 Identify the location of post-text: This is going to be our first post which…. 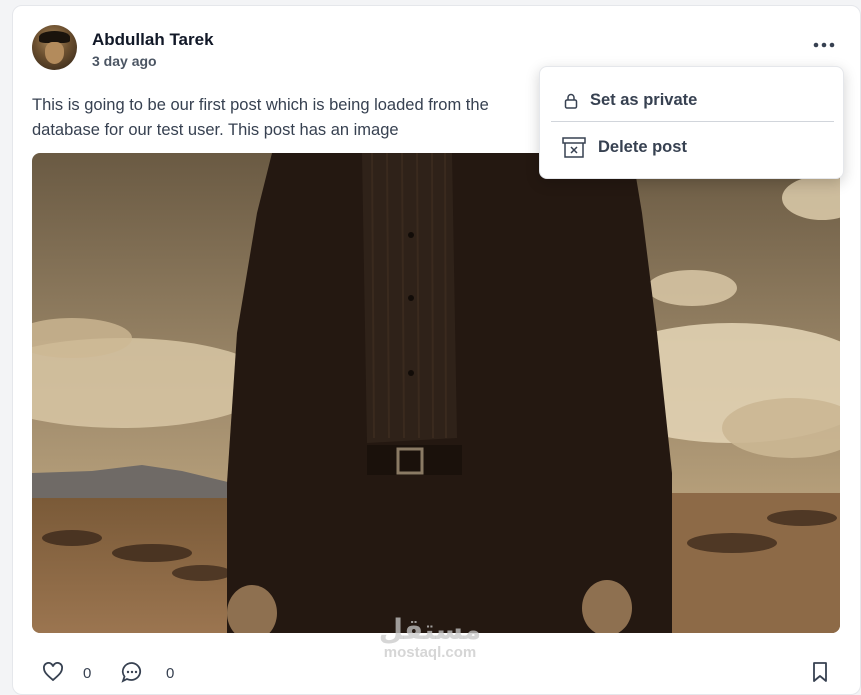
(260, 117).